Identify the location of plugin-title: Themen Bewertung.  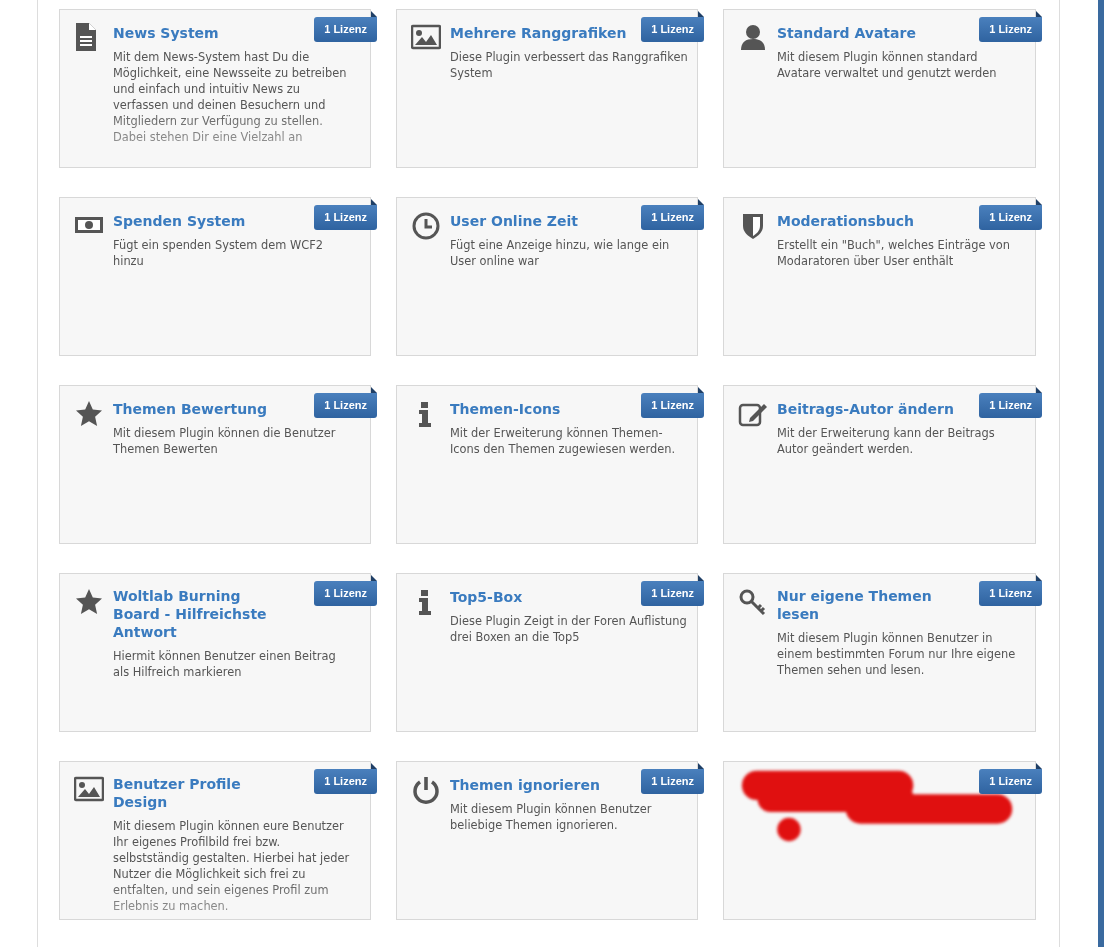
(190, 409).